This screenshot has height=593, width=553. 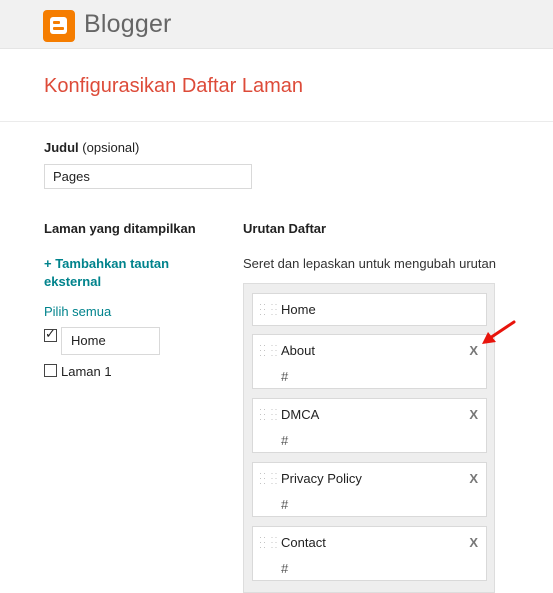 What do you see at coordinates (369, 553) in the screenshot?
I see `list-item: ·· ·· ·· ·· ·· ·· Contact # X` at bounding box center [369, 553].